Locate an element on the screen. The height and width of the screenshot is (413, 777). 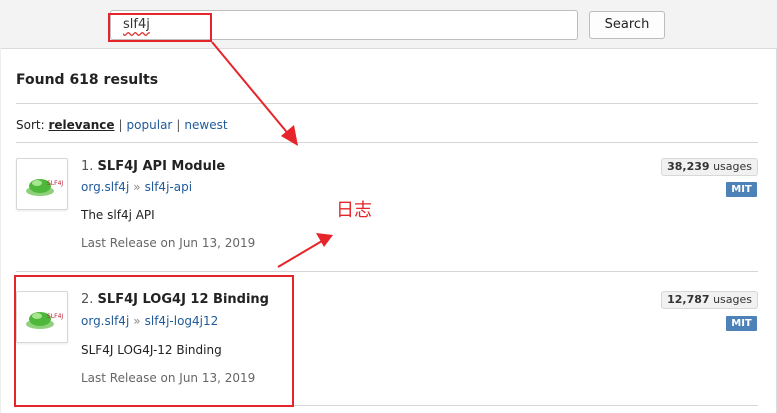
annotation-arrows is located at coordinates (272, 154).